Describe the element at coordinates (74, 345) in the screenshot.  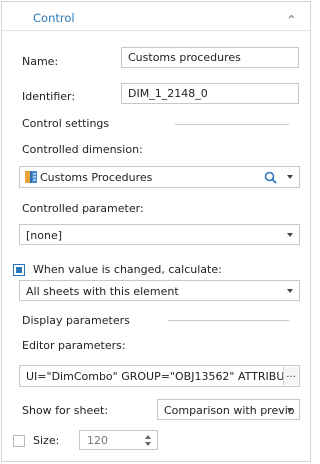
I see `editor-parameters-label: Editor parameters:` at that location.